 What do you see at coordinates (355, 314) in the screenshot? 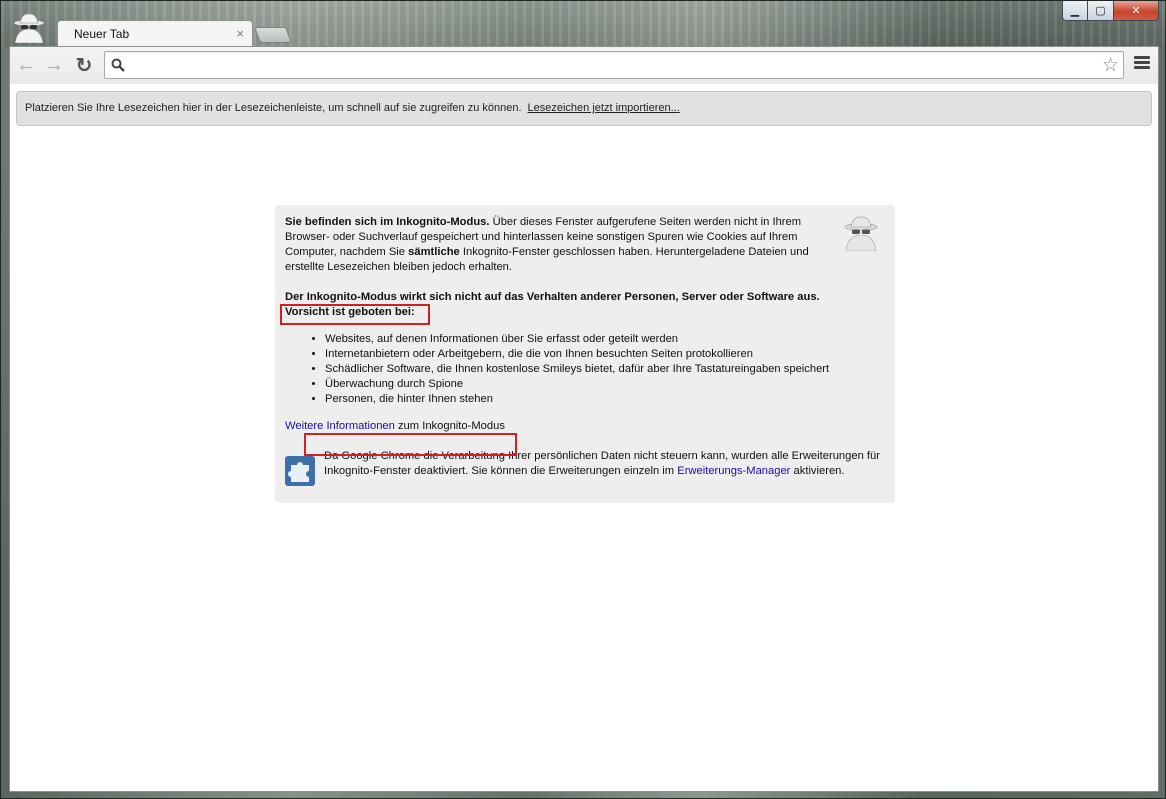
I see `highlight-box-caution` at bounding box center [355, 314].